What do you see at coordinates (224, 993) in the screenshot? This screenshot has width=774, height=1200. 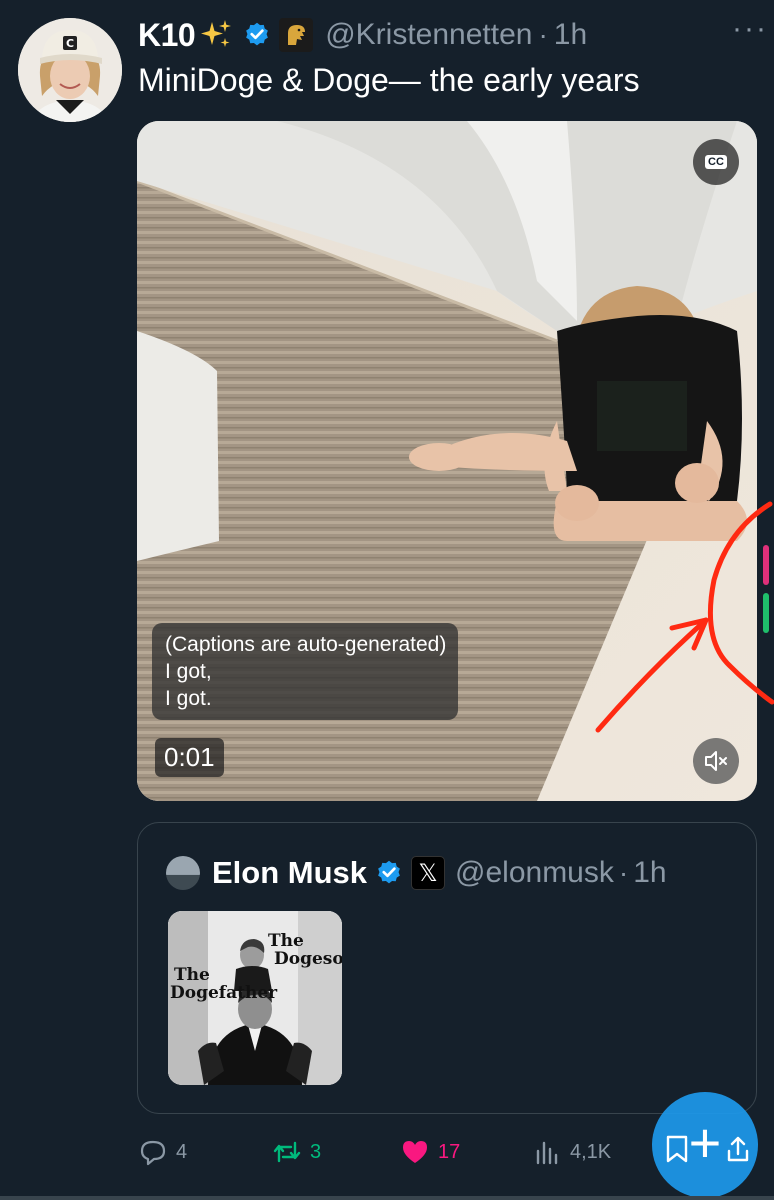 I see `poster-title-text: Dogefather` at bounding box center [224, 993].